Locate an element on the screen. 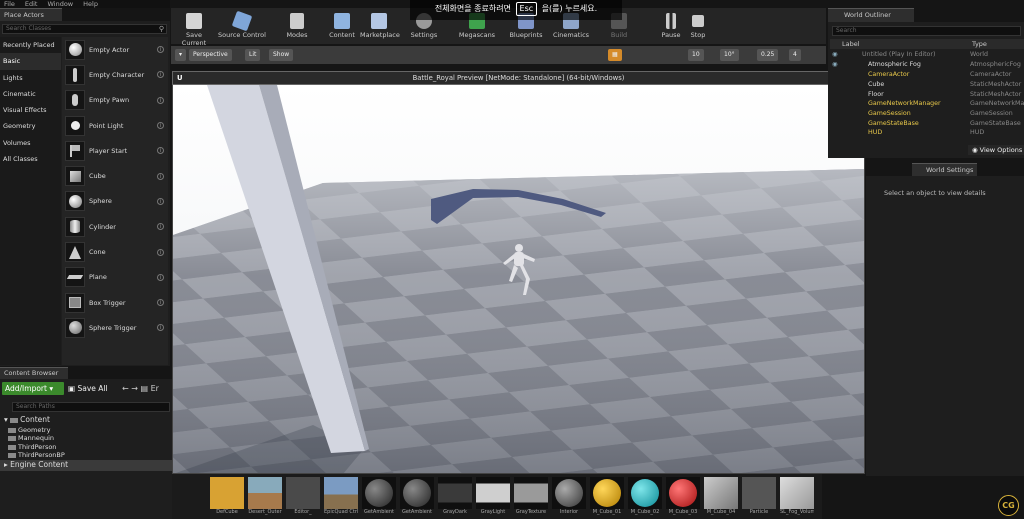 The image size is (1024, 519). actor-item-sphere: Sphere i is located at coordinates (115, 201).